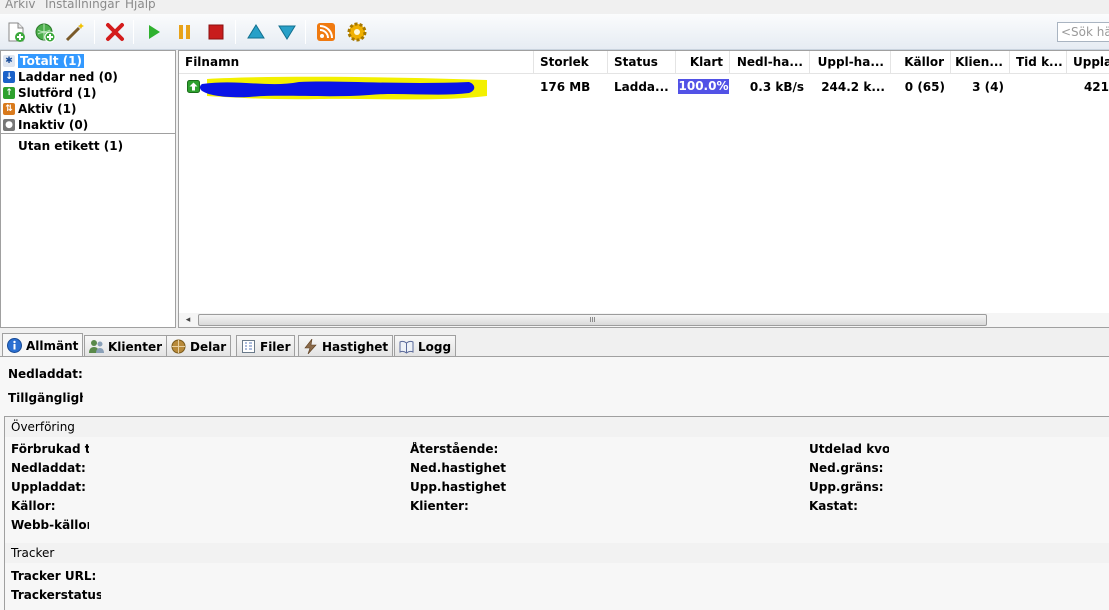 Image resolution: width=1109 pixels, height=610 pixels. I want to click on torrent-down-speed: 0.3 kB/s, so click(776, 87).